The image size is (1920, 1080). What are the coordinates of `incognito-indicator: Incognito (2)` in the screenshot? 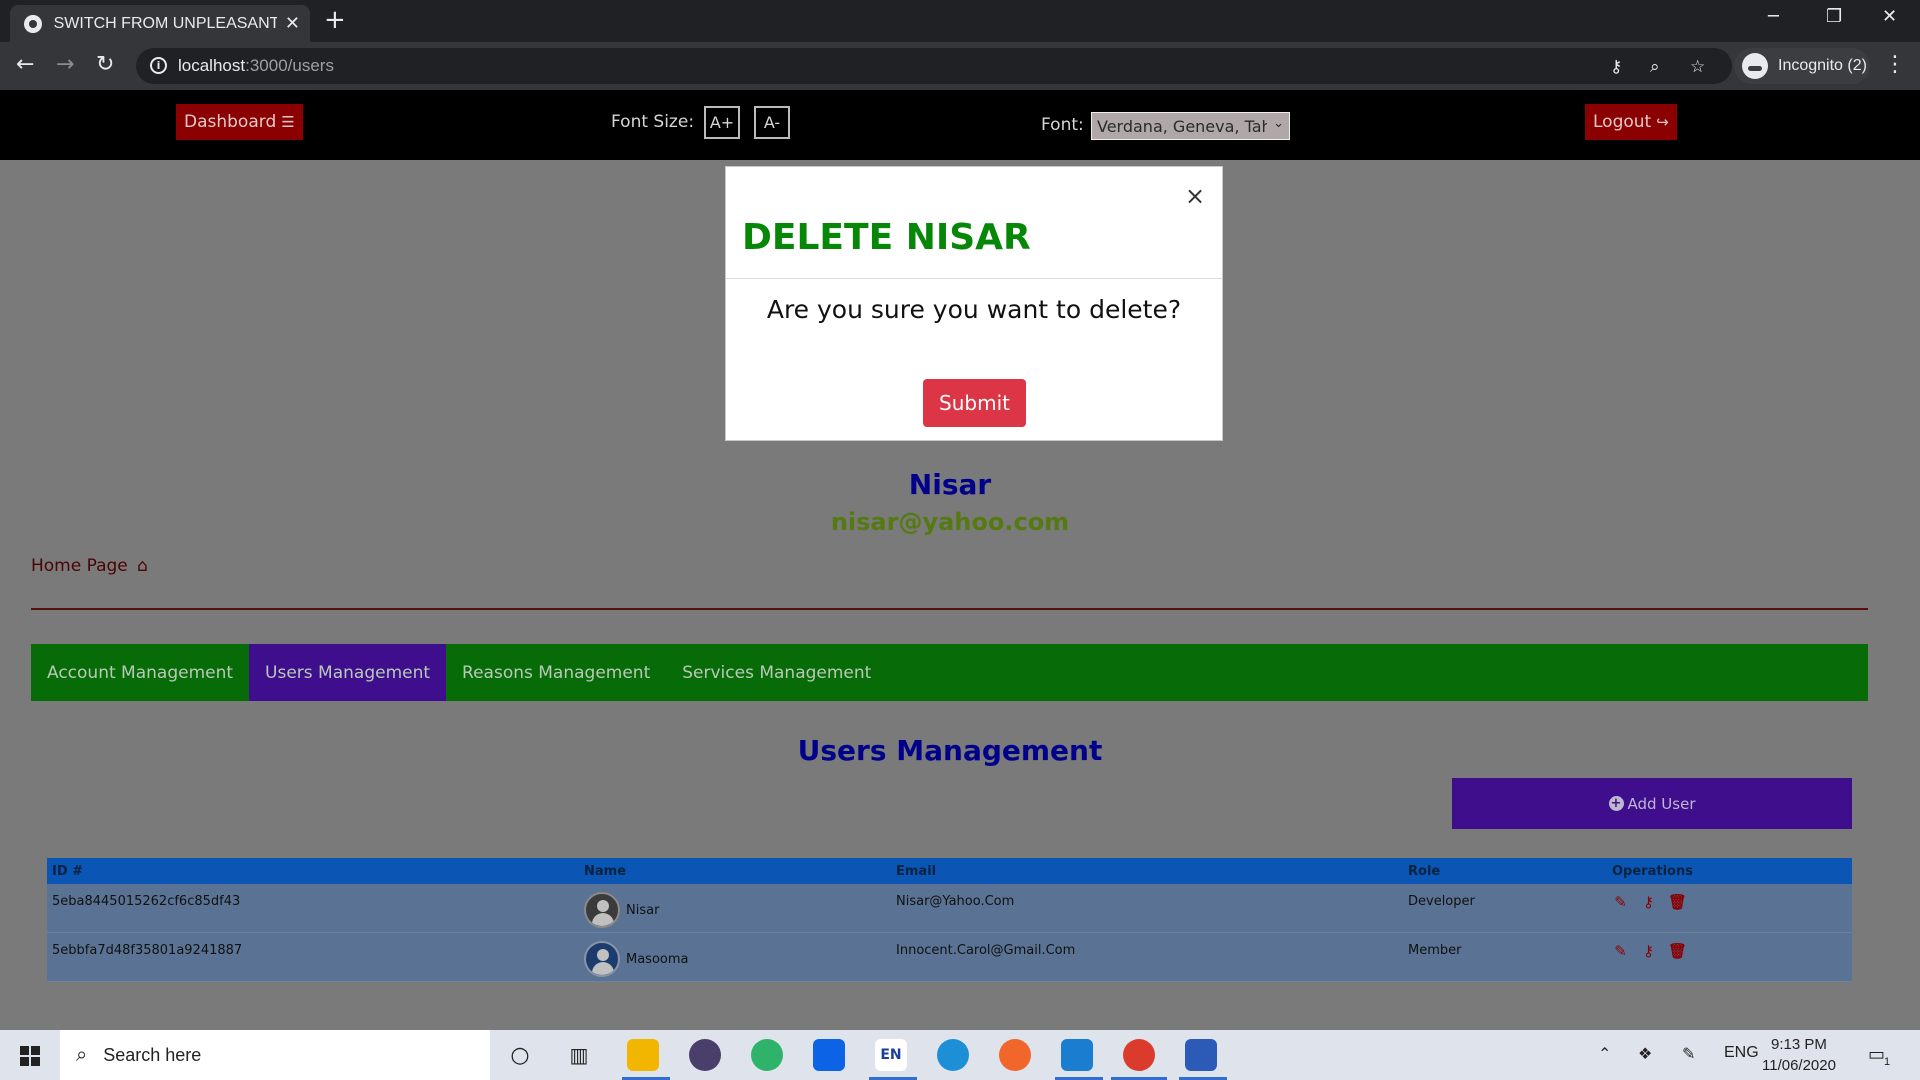 It's located at (1802, 66).